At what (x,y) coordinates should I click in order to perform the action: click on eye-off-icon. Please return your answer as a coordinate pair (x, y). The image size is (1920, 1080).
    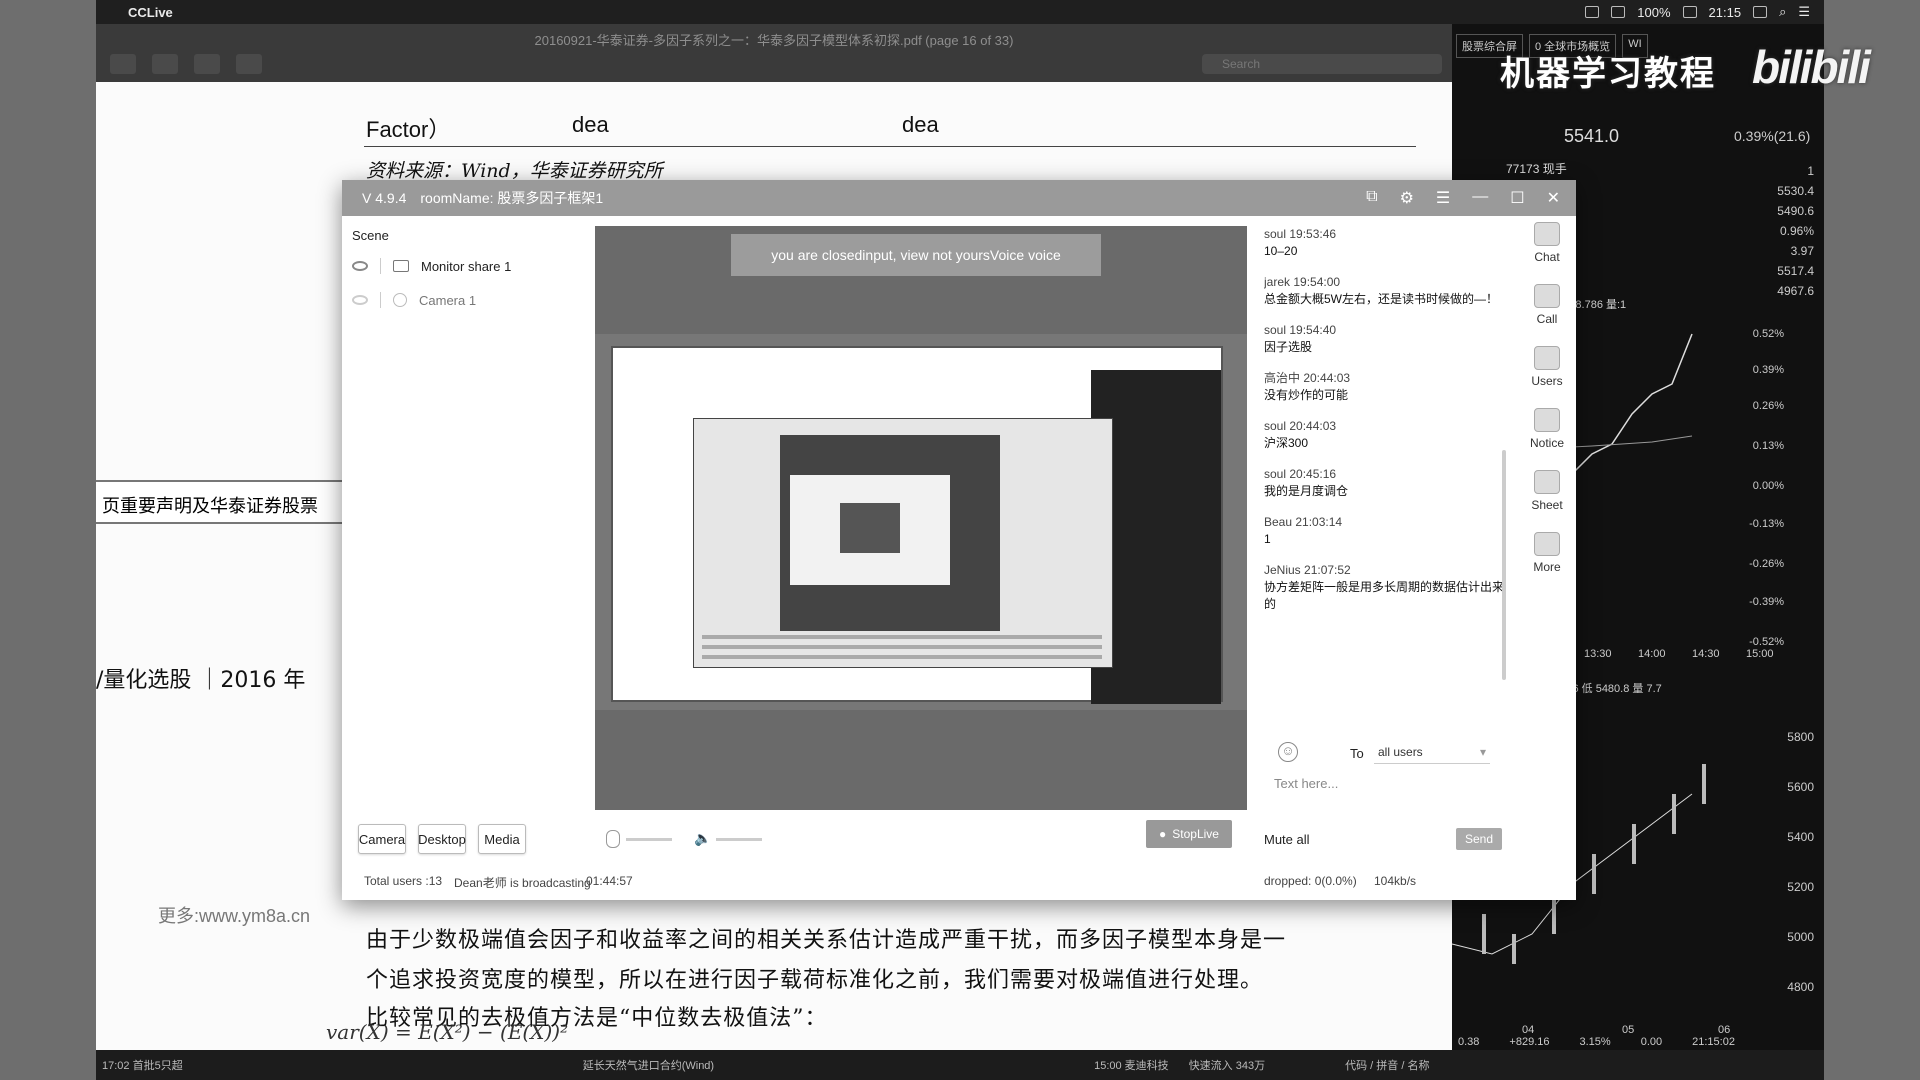
    Looking at the image, I should click on (360, 300).